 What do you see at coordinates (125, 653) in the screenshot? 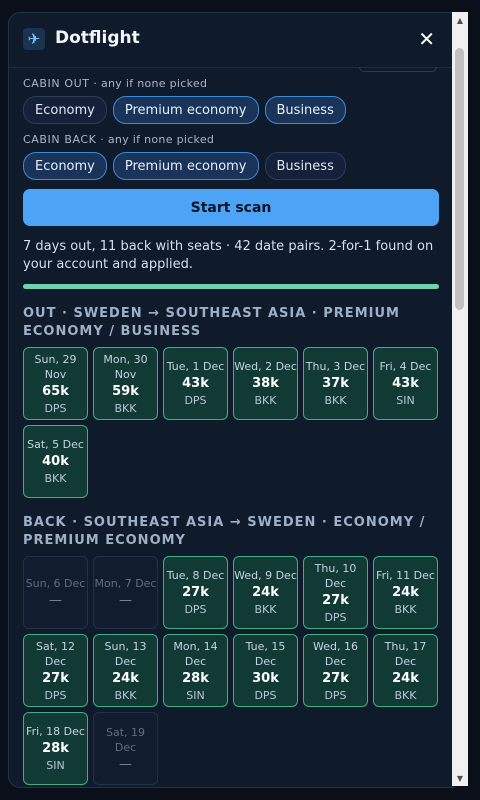
I see `day-date: Sun, 13 Dec` at bounding box center [125, 653].